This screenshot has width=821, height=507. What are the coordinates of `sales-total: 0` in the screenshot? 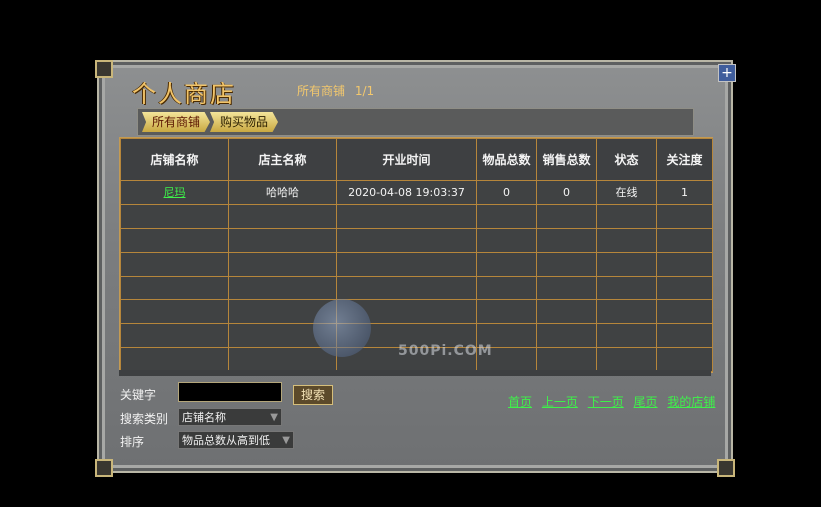 It's located at (566, 192).